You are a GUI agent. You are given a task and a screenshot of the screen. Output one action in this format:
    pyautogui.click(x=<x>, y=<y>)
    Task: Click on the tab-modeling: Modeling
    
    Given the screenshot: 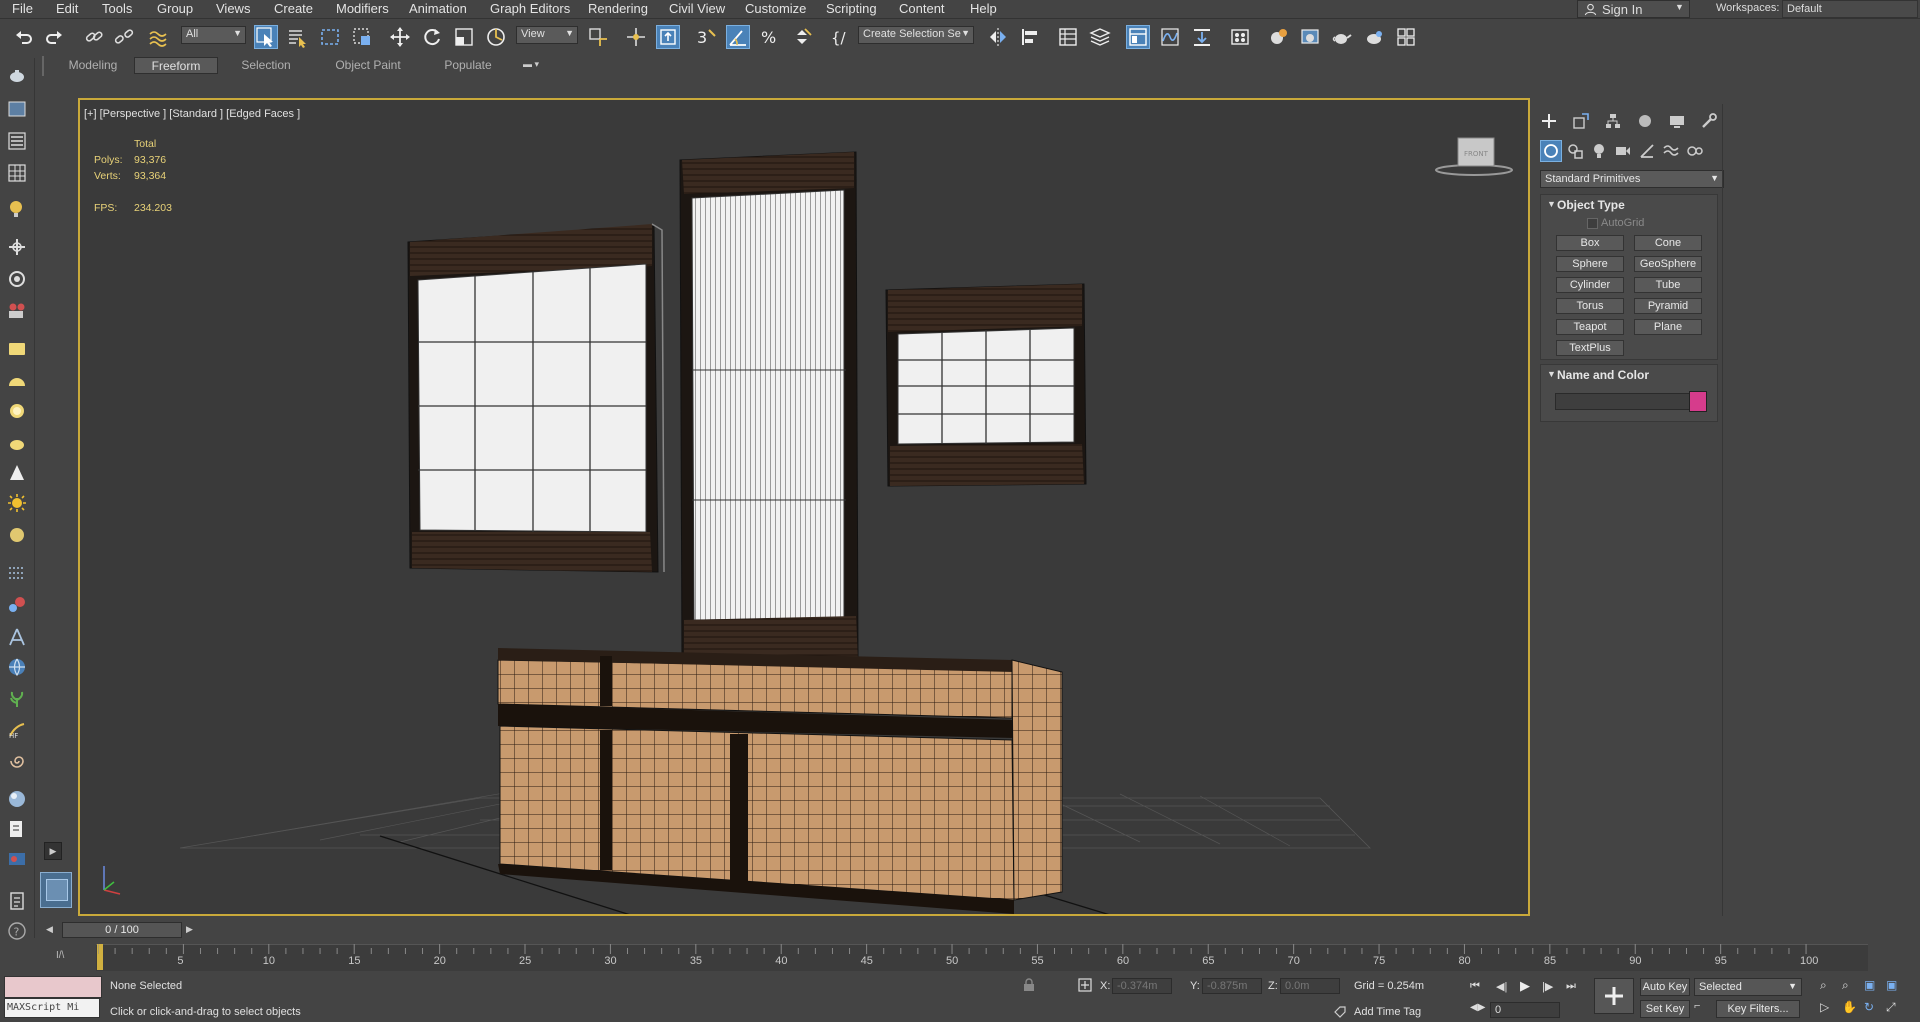 What is the action you would take?
    pyautogui.click(x=93, y=65)
    